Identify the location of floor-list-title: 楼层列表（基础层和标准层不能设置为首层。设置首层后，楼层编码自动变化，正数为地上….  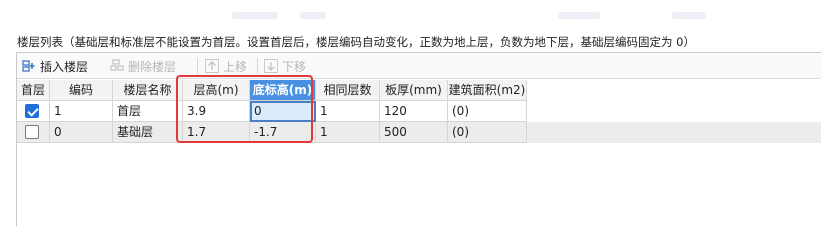
(356, 42).